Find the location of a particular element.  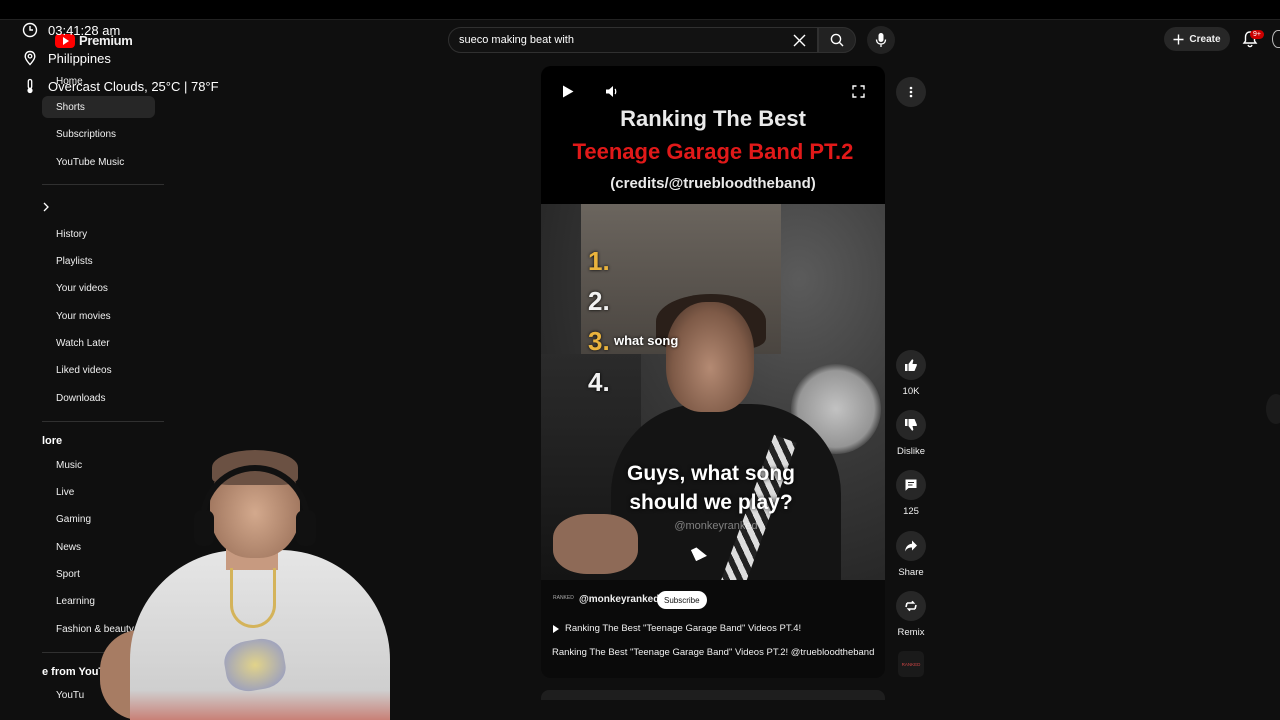

sidebar-item-label: YouTu is located at coordinates (70, 695).